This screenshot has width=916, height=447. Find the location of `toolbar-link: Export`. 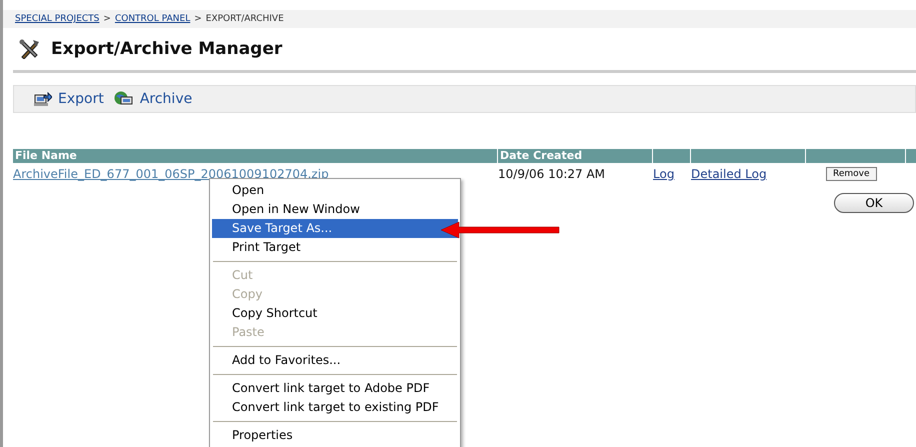

toolbar-link: Export is located at coordinates (69, 99).